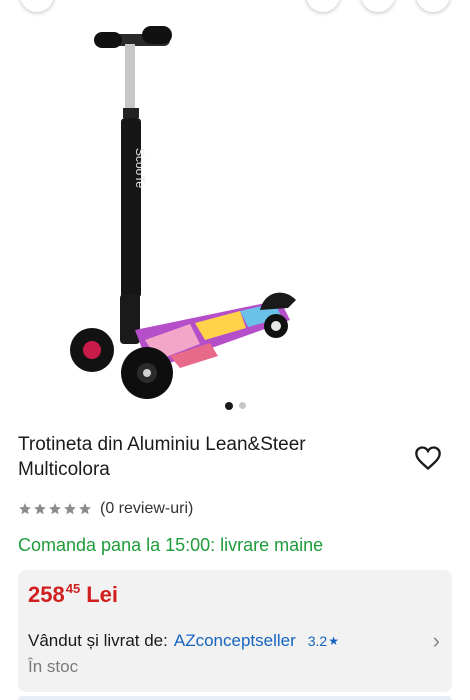 The width and height of the screenshot is (470, 700). Describe the element at coordinates (73, 588) in the screenshot. I see `price-decimals: 45` at that location.